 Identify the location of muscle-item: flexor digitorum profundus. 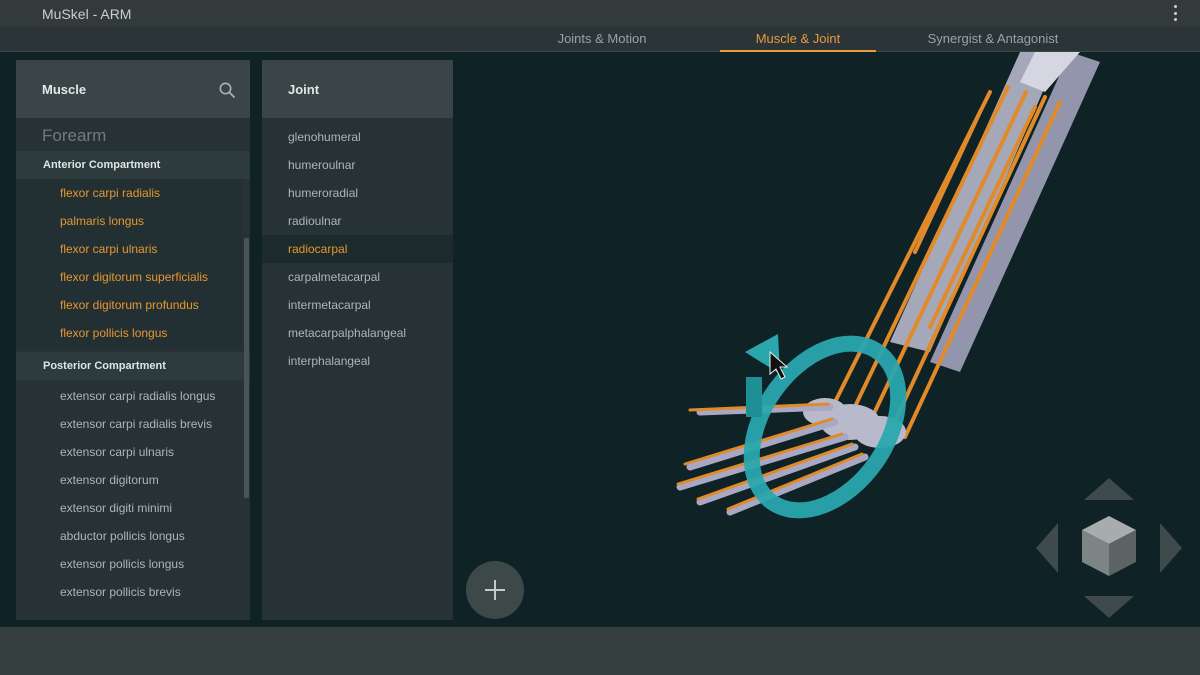
(129, 305).